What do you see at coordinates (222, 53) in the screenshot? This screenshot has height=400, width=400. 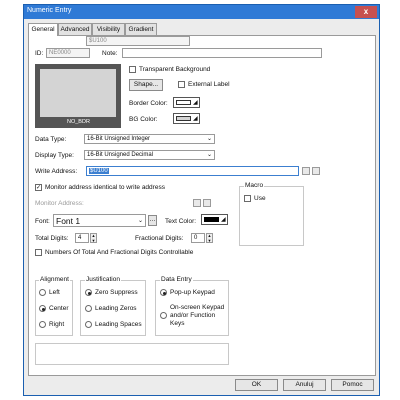 I see `note-field` at bounding box center [222, 53].